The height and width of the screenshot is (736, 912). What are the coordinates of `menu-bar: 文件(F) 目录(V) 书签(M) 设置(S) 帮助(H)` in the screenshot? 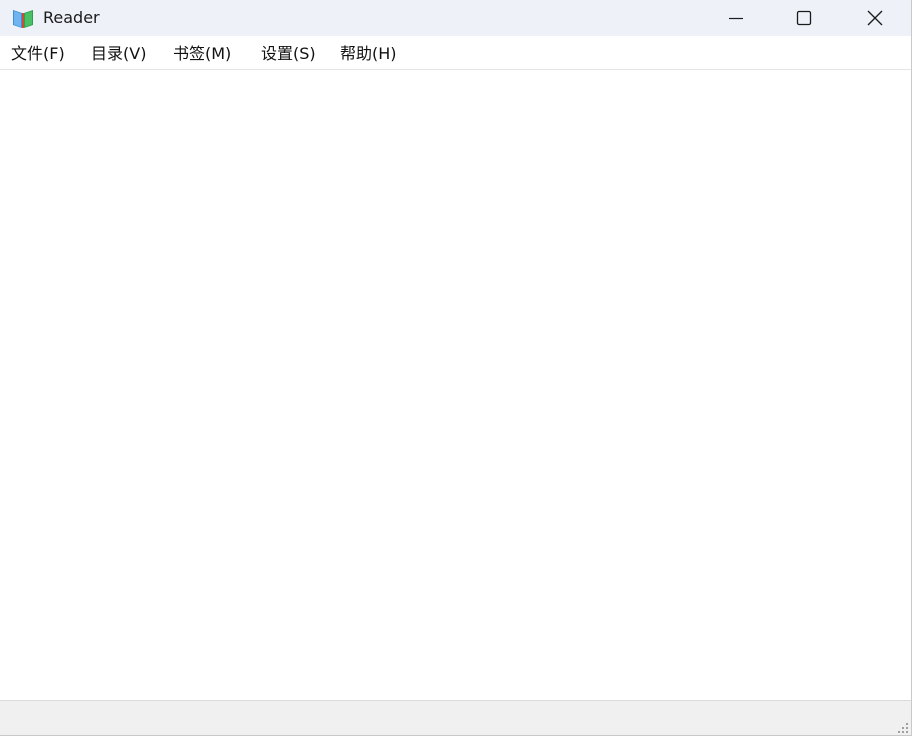 It's located at (455, 53).